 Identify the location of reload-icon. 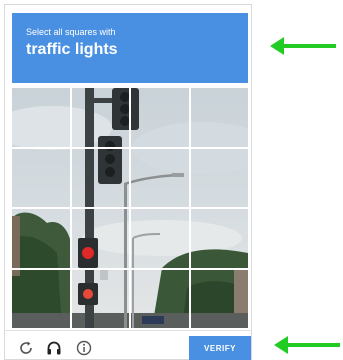
(26, 348).